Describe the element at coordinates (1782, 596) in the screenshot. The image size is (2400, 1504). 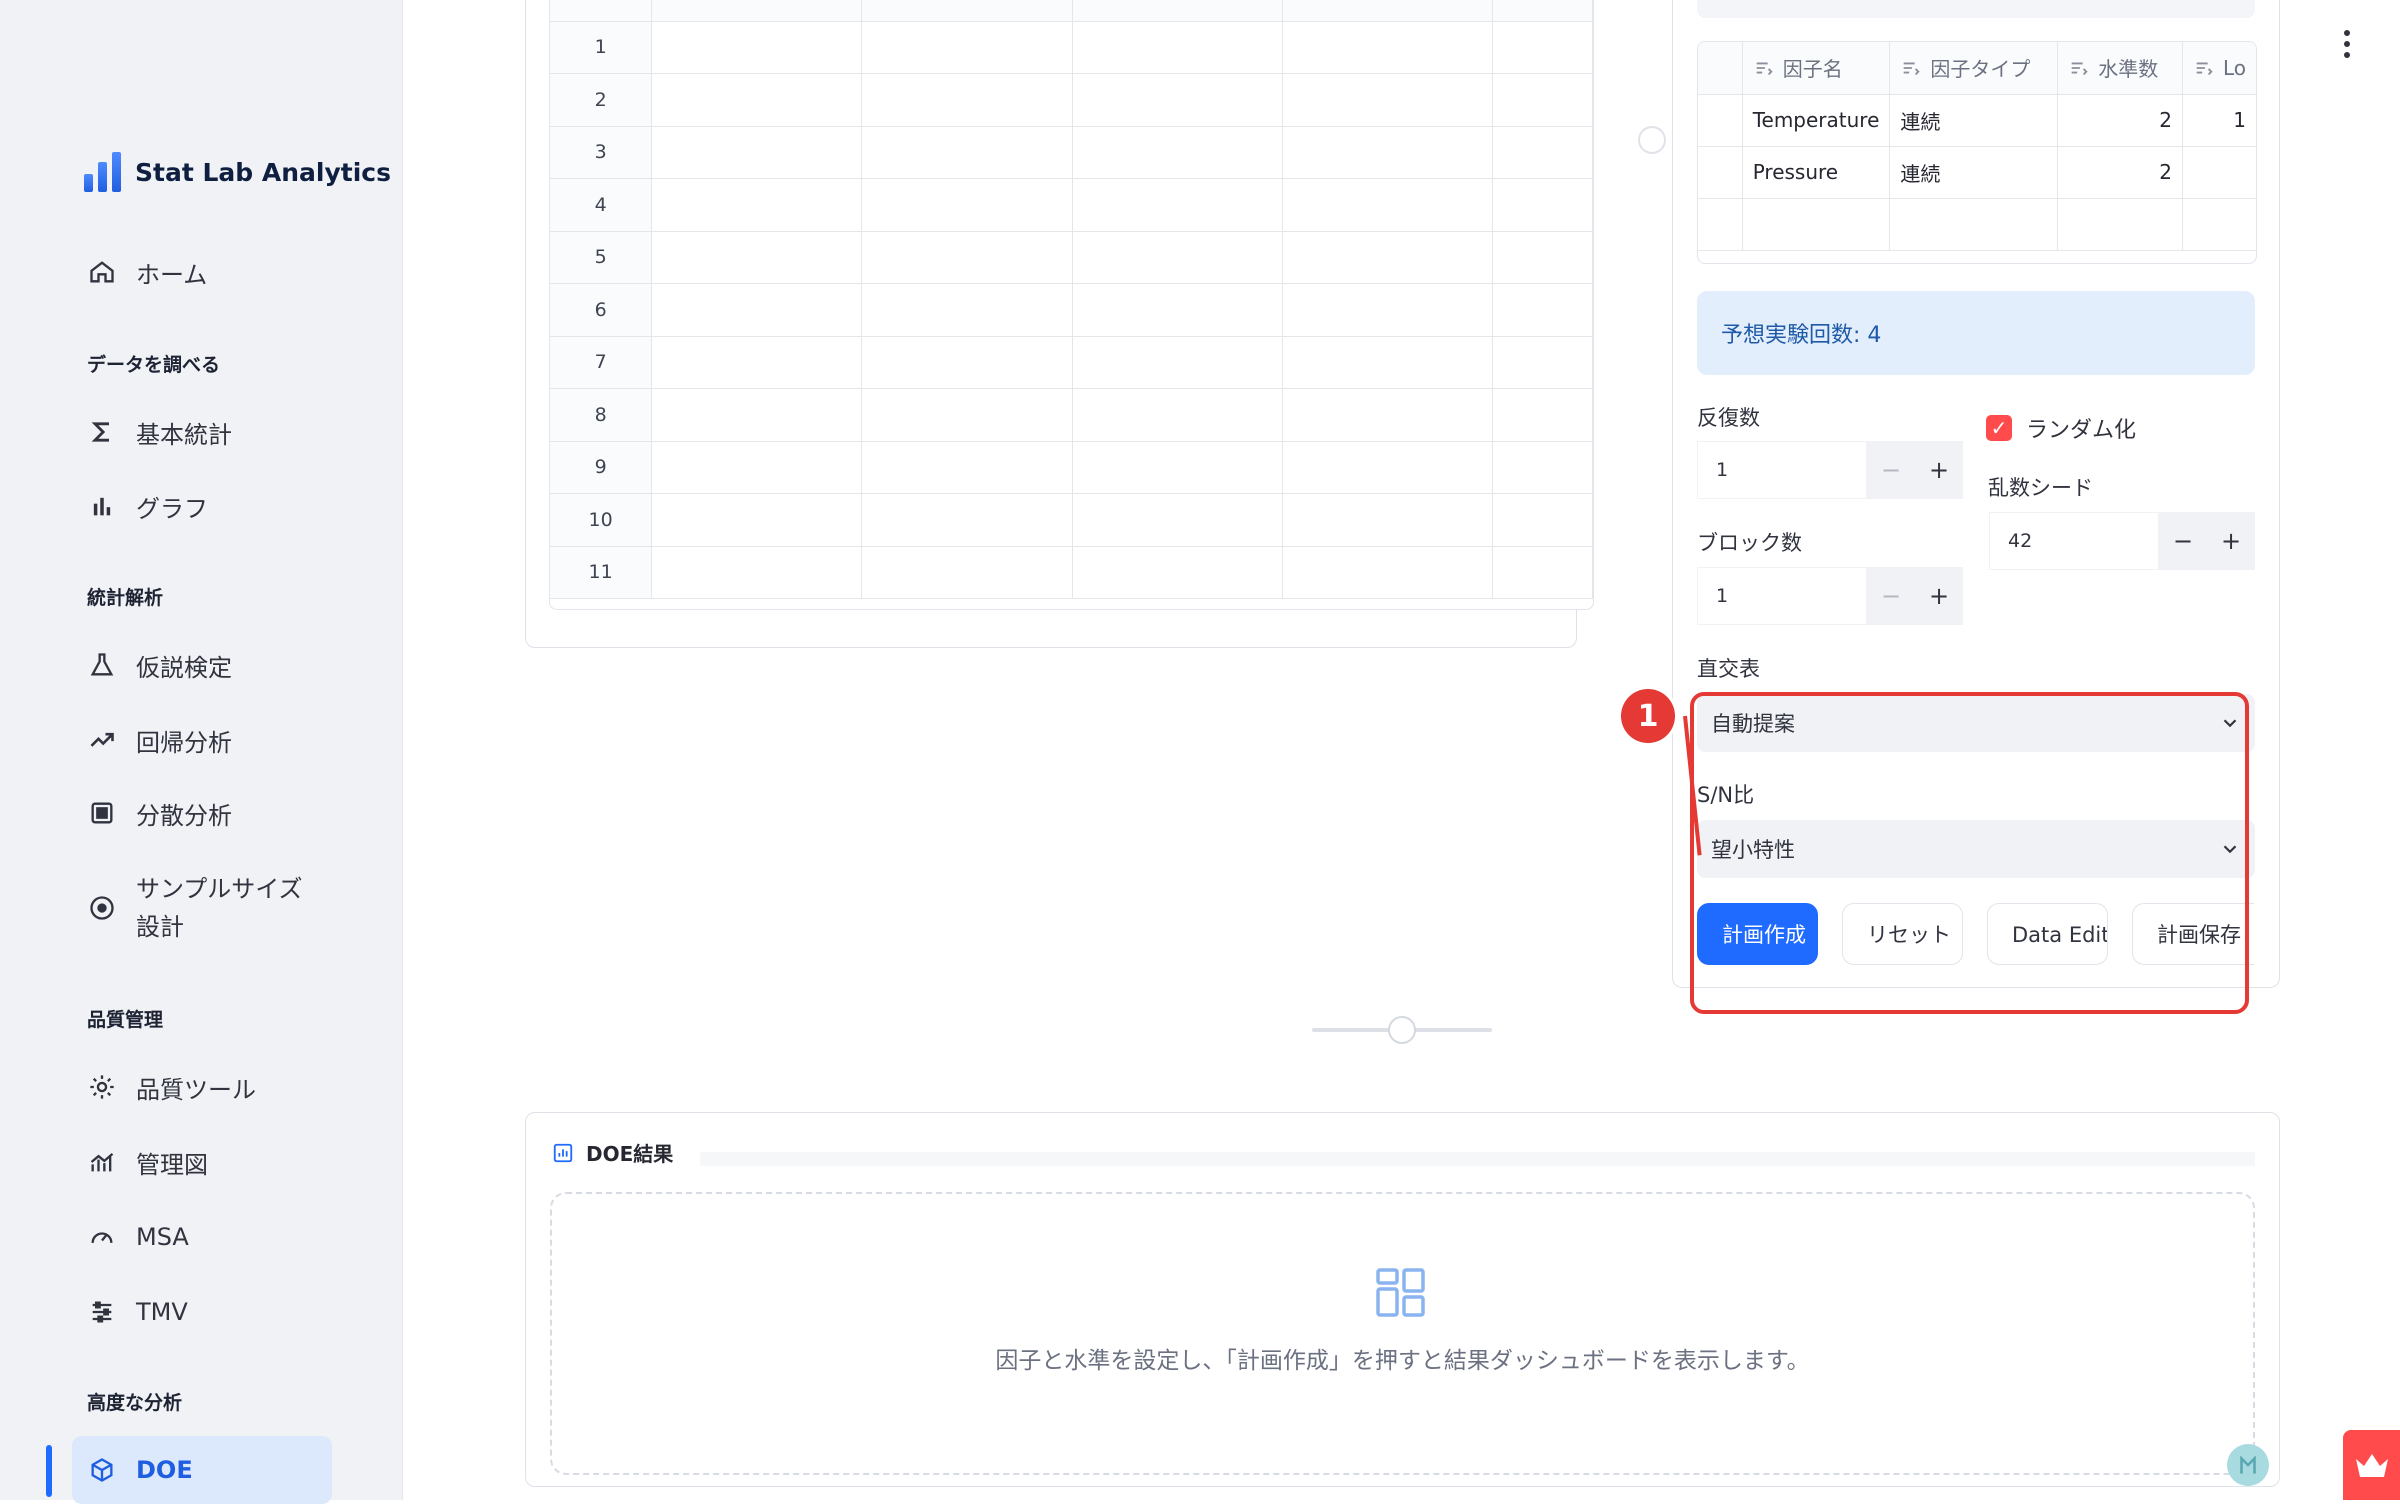
I see `blocks-input: 1` at that location.